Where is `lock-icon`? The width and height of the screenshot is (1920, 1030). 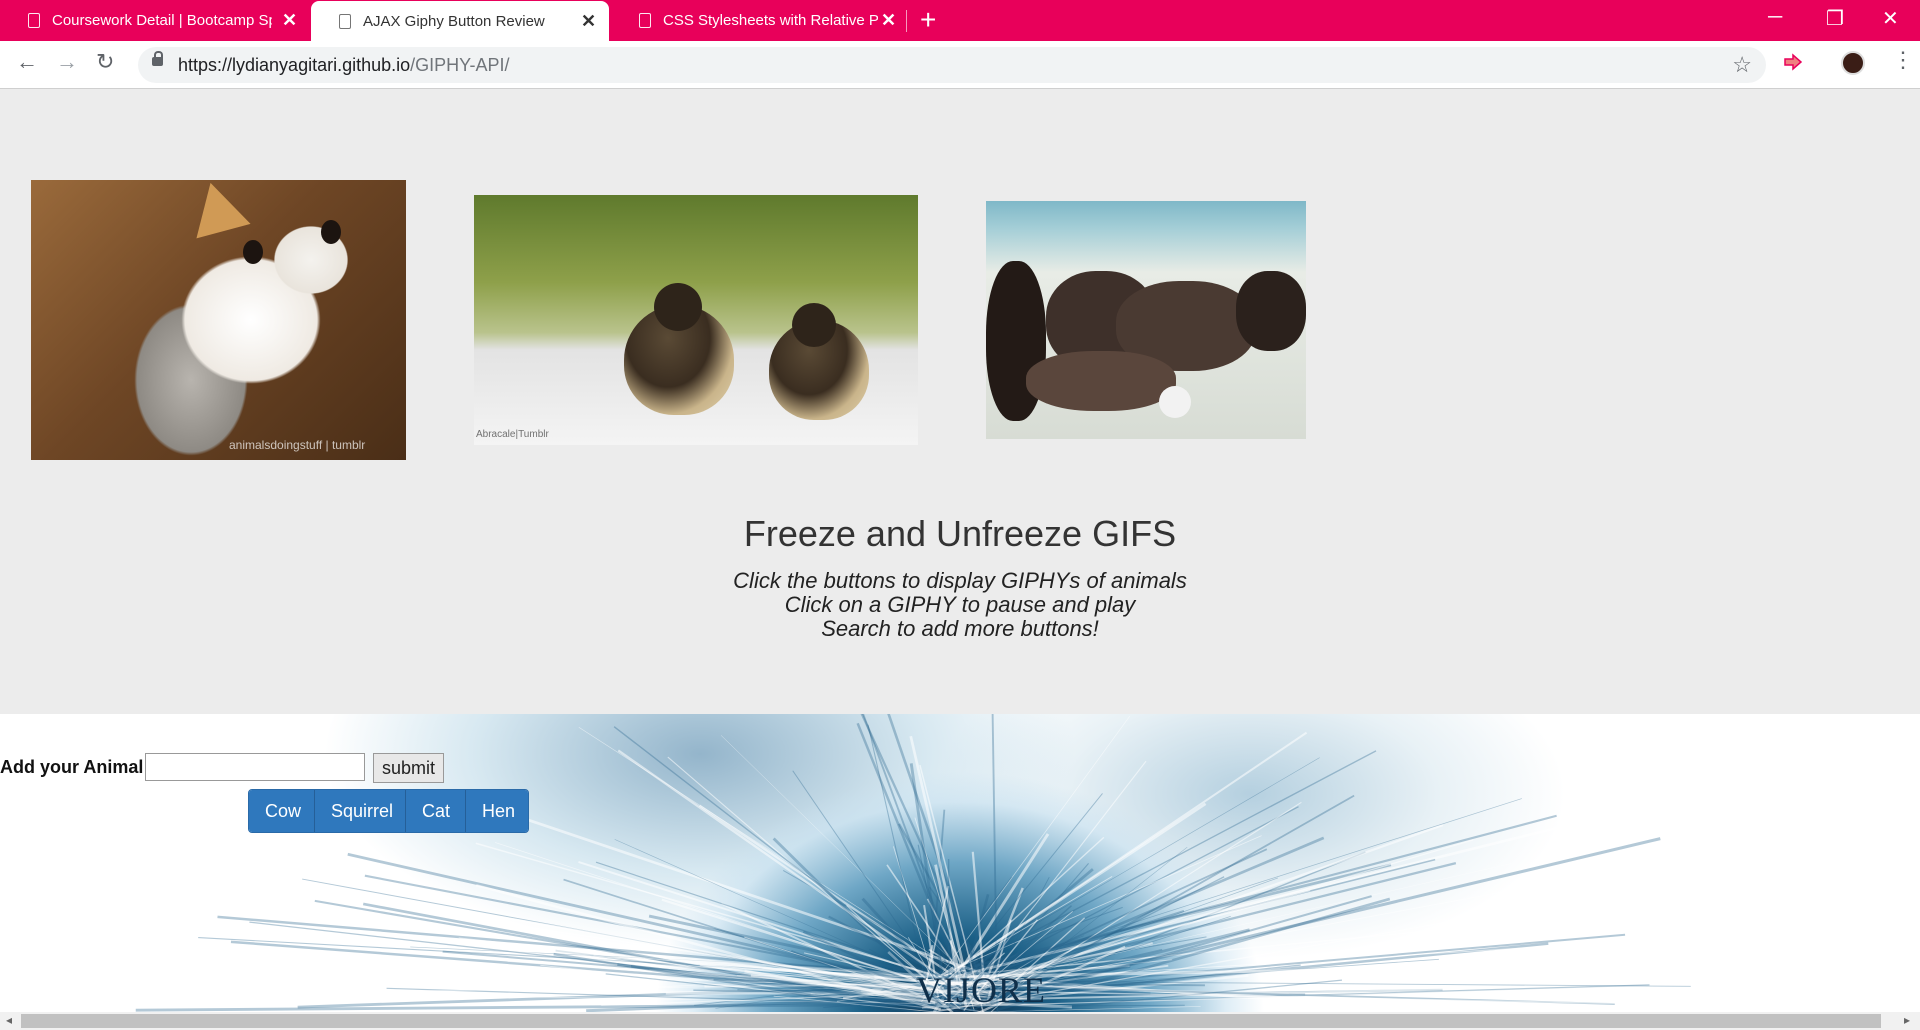
lock-icon is located at coordinates (157, 58).